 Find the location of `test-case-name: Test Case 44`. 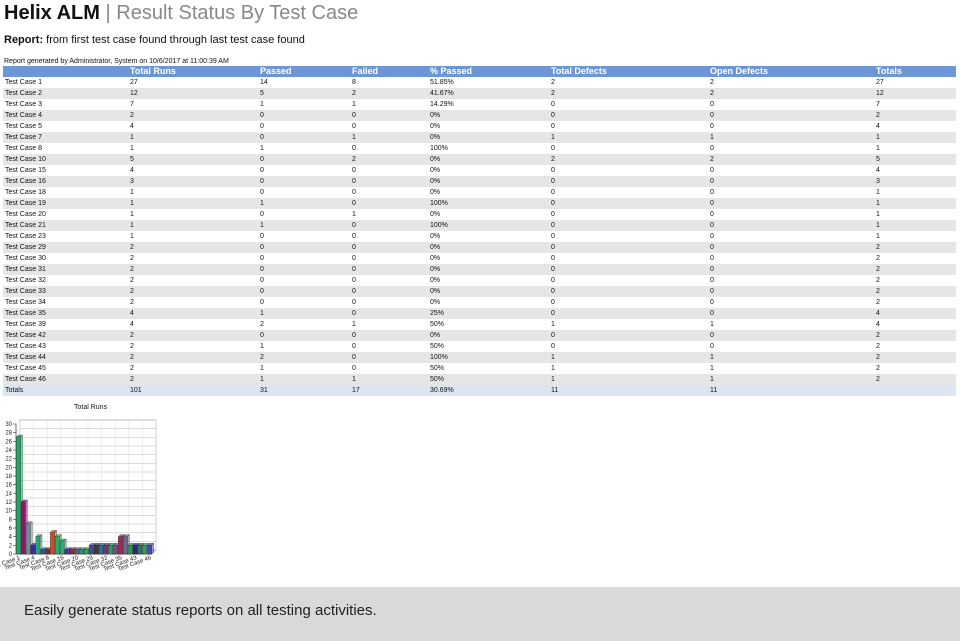

test-case-name: Test Case 44 is located at coordinates (65, 357).